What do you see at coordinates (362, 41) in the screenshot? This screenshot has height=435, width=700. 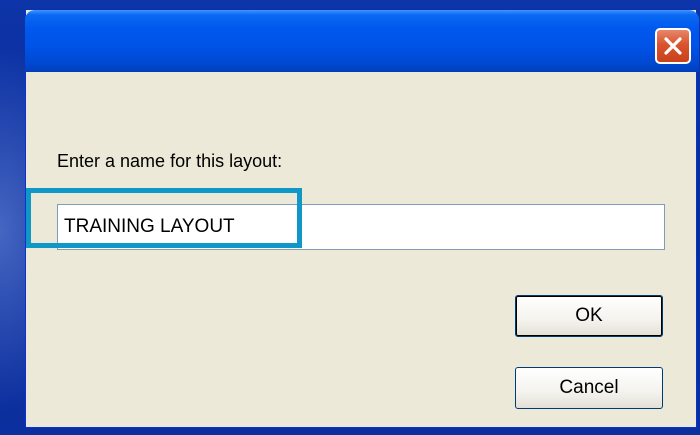 I see `title-bar` at bounding box center [362, 41].